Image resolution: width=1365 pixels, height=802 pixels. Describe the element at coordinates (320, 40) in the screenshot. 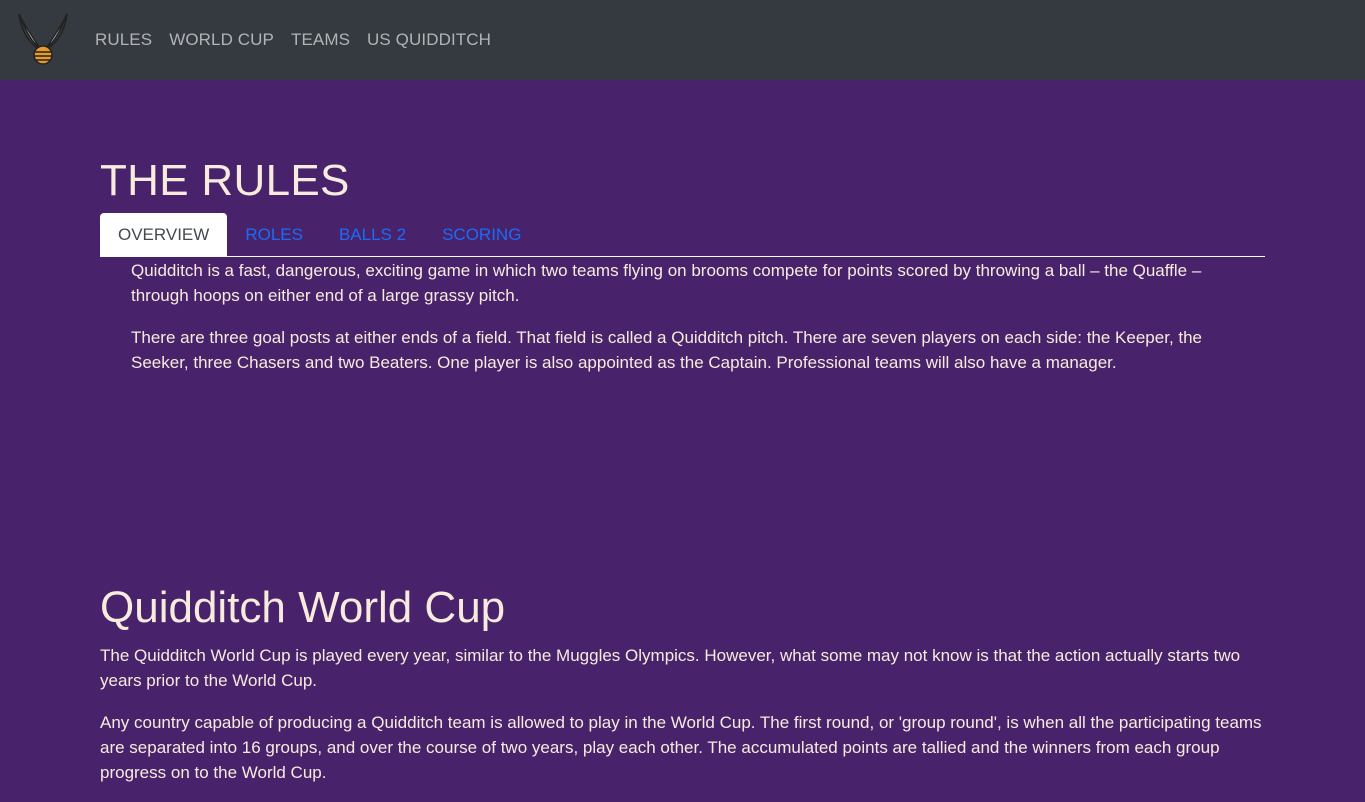

I see `nav-link-teams: TEAMS` at that location.